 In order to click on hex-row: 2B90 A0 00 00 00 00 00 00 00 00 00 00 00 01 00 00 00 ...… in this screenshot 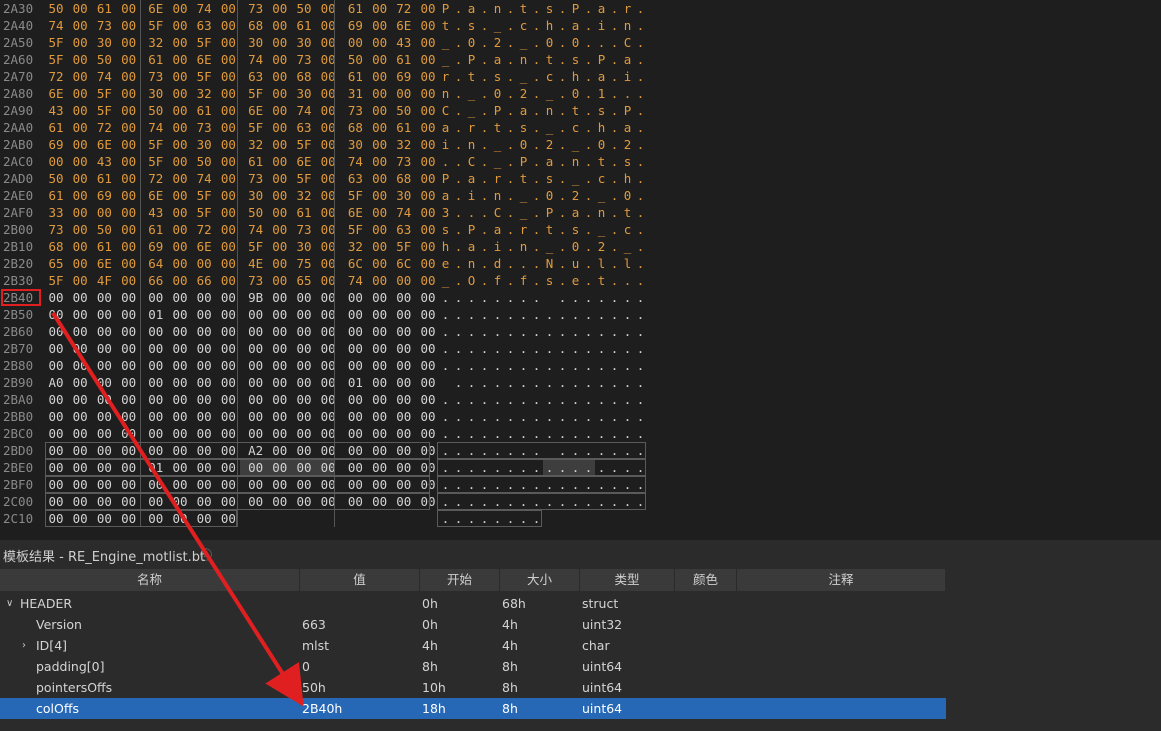, I will do `click(580, 382)`.